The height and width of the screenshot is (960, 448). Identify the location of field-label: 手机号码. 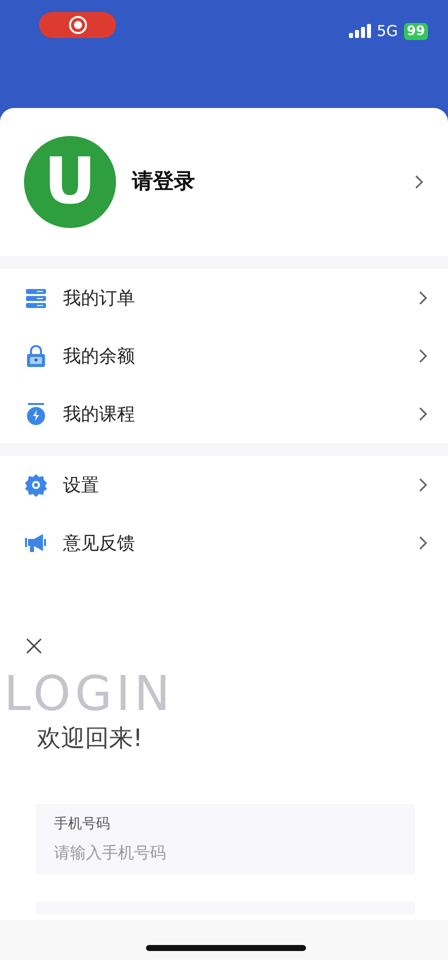
(82, 824).